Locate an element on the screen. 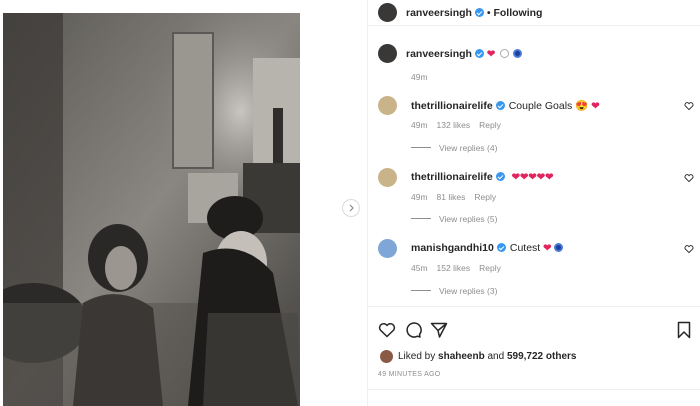 This screenshot has height=406, width=700. comment-time: 45m is located at coordinates (419, 268).